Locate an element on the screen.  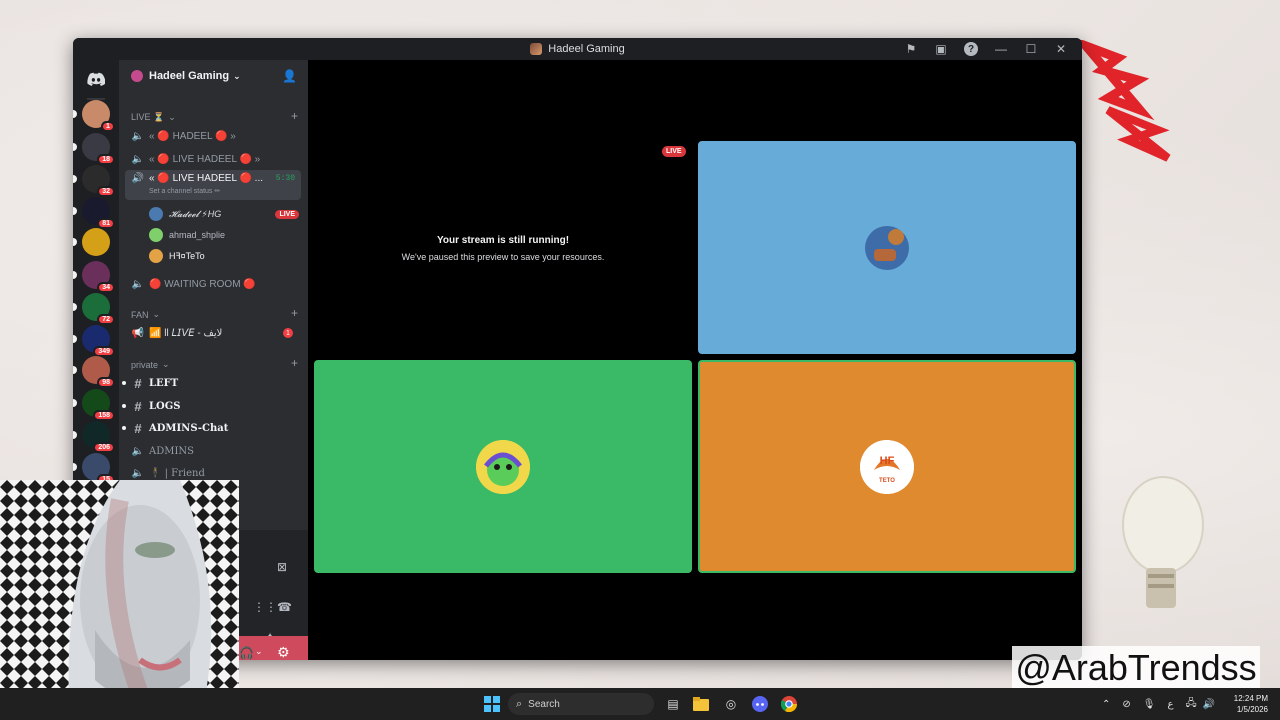
channel-label: 🔴 WAITING ROOM 🔴 is located at coordinates (202, 284).